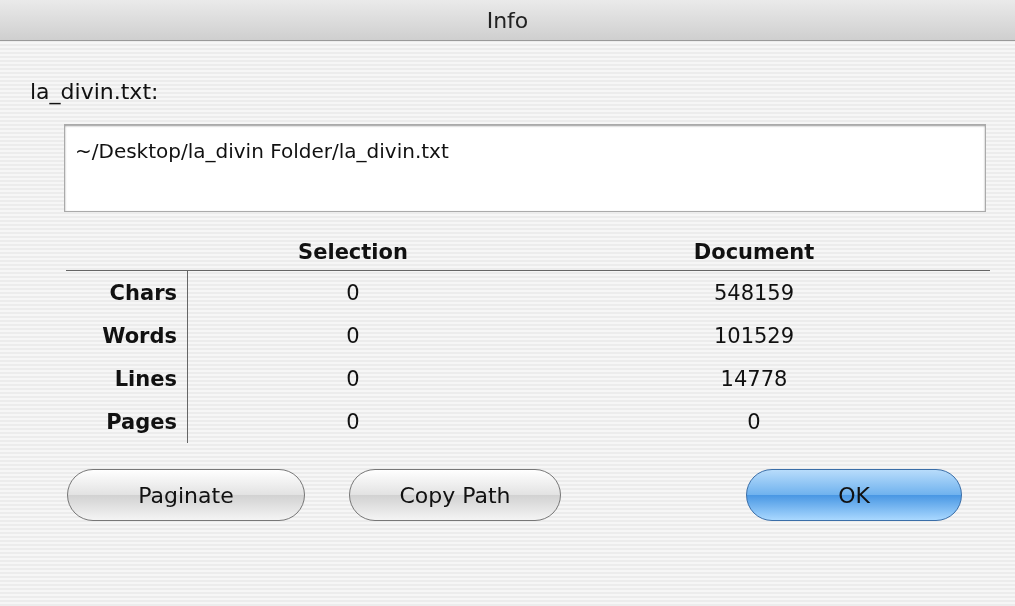 The height and width of the screenshot is (606, 1015). What do you see at coordinates (507, 20) in the screenshot?
I see `window-title: Info` at bounding box center [507, 20].